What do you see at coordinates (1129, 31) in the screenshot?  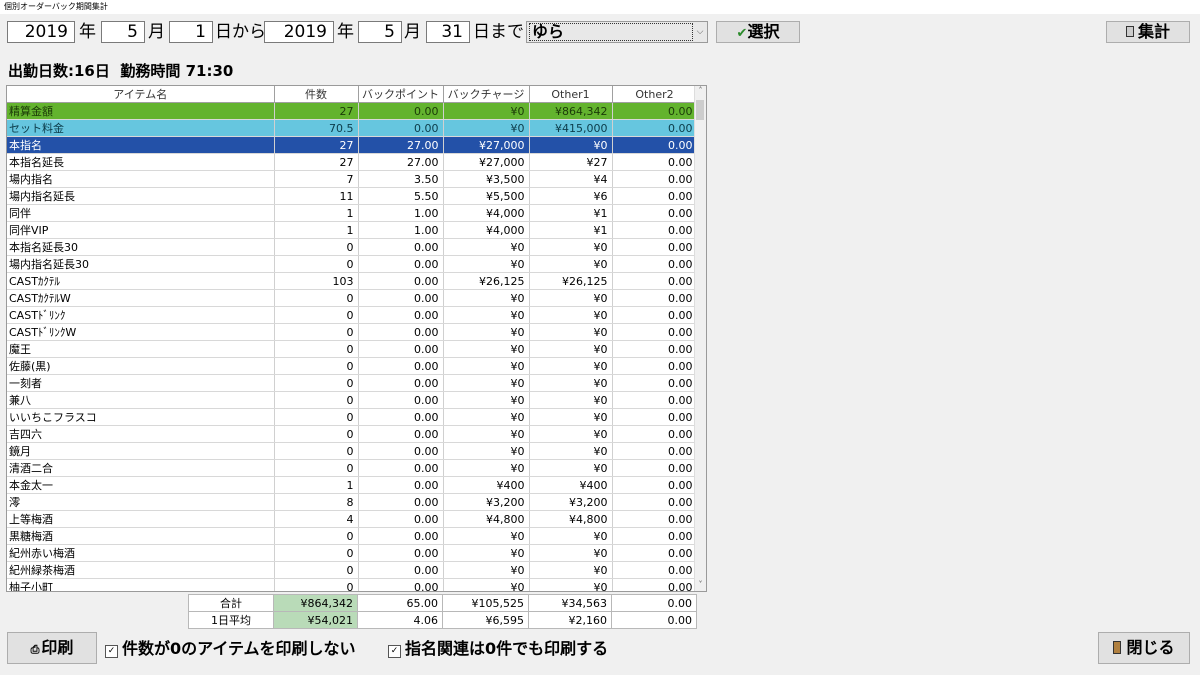 I see `calculator-icon` at bounding box center [1129, 31].